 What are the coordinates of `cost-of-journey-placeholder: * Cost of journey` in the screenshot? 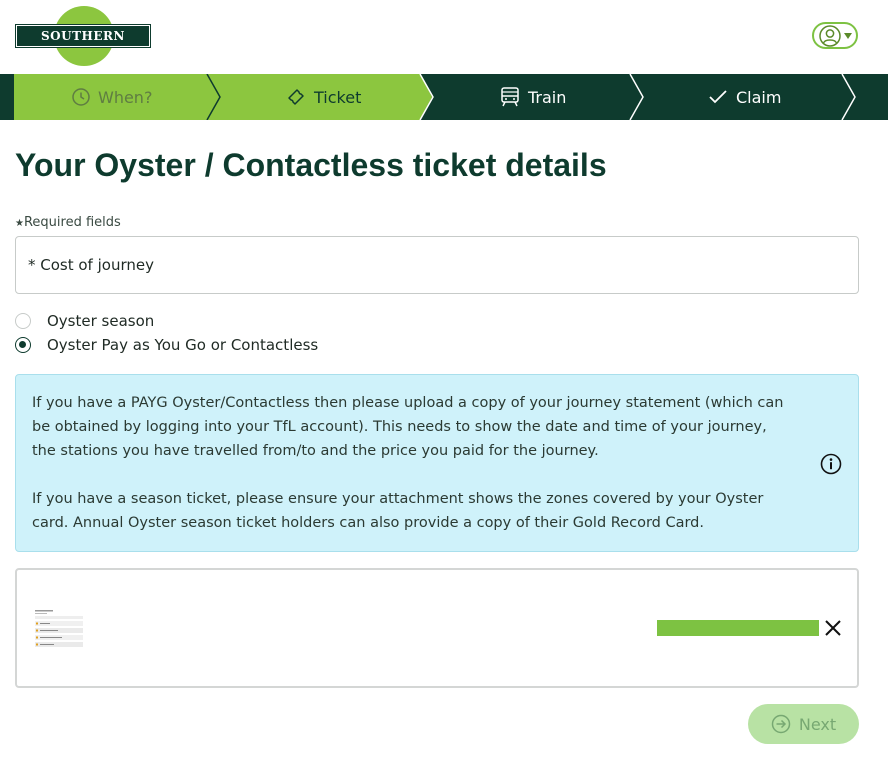 It's located at (91, 265).